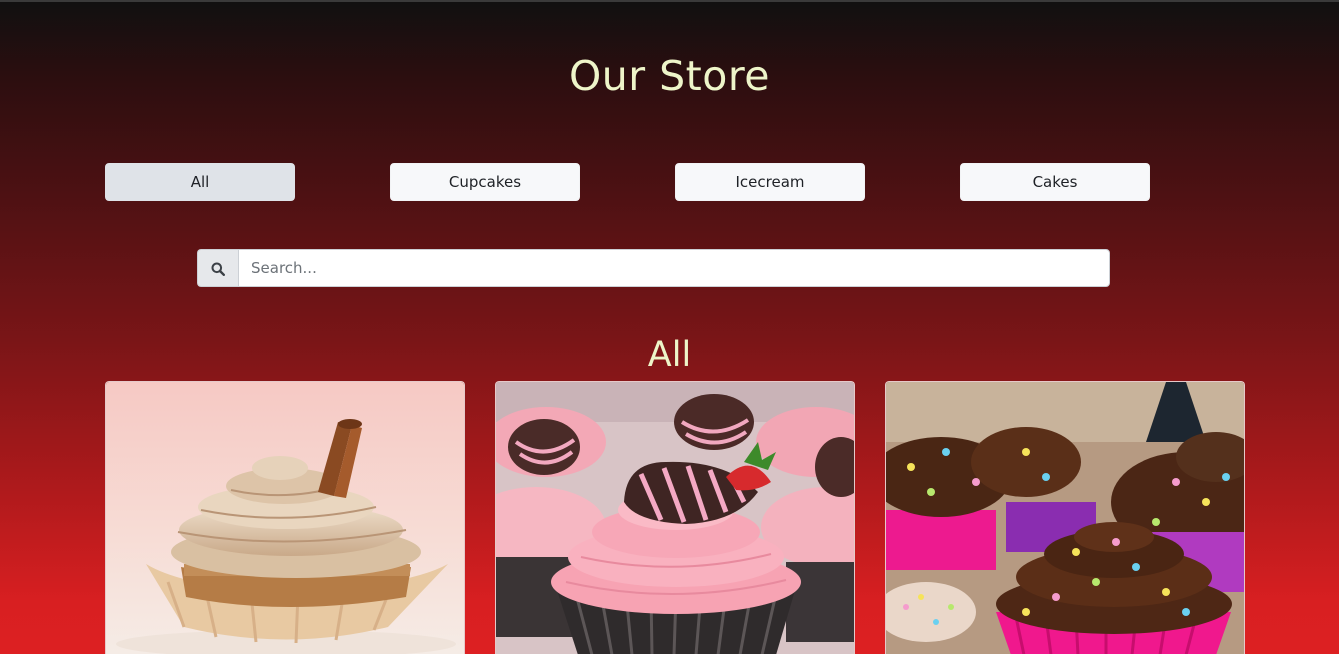 This screenshot has width=1339, height=654. I want to click on section-title: All, so click(669, 355).